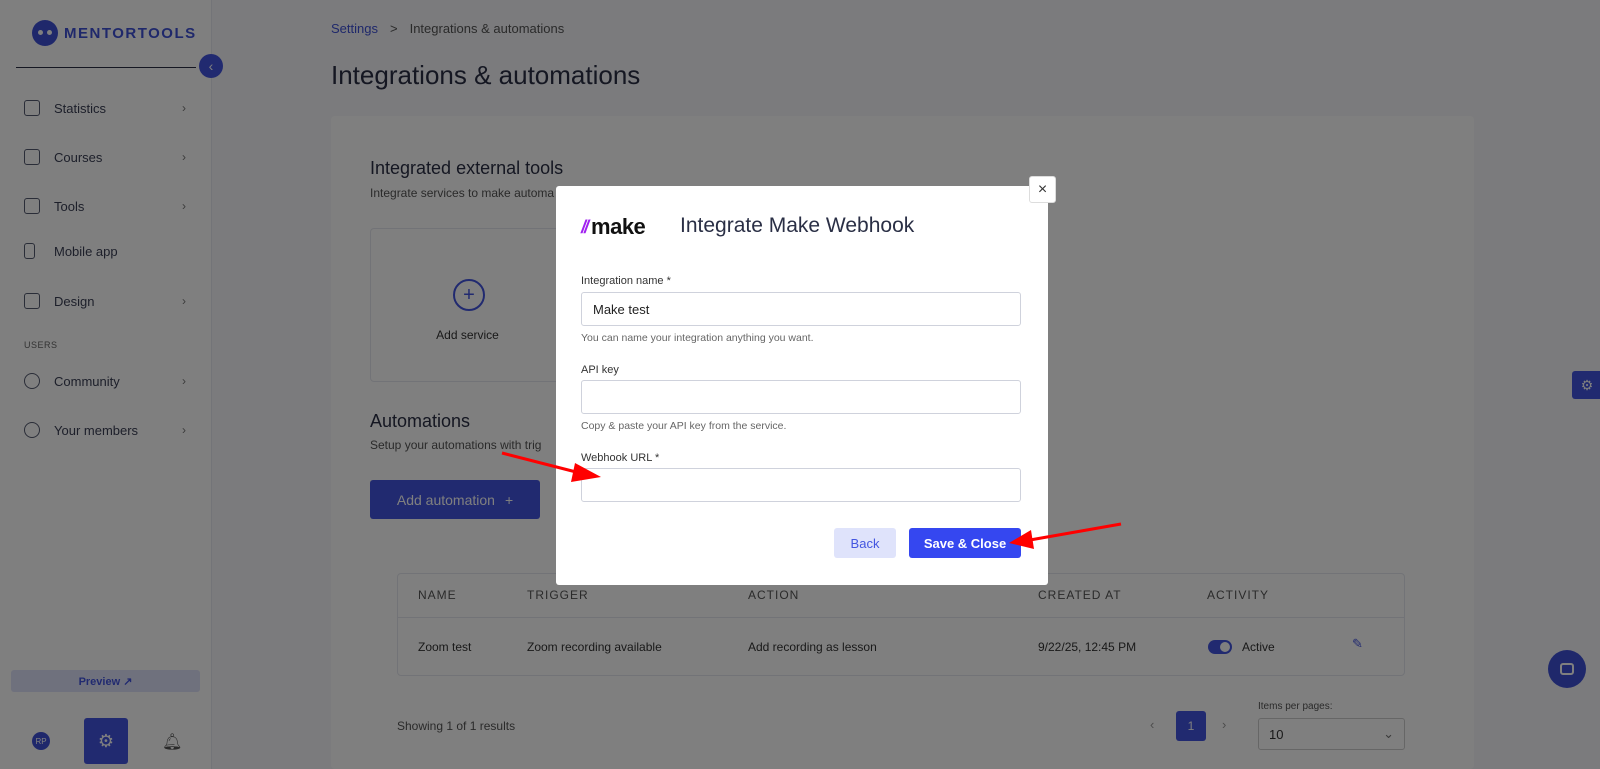 The height and width of the screenshot is (769, 1600). Describe the element at coordinates (865, 543) in the screenshot. I see `back-button: Back` at that location.